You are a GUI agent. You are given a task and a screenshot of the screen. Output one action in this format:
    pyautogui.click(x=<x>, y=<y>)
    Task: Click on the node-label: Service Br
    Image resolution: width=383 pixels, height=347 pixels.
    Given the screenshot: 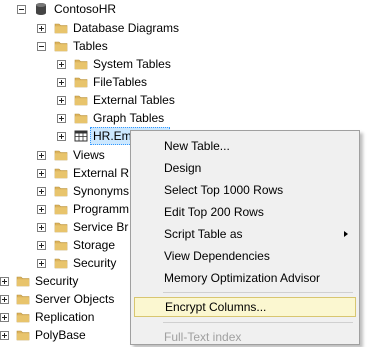 What is the action you would take?
    pyautogui.click(x=101, y=227)
    